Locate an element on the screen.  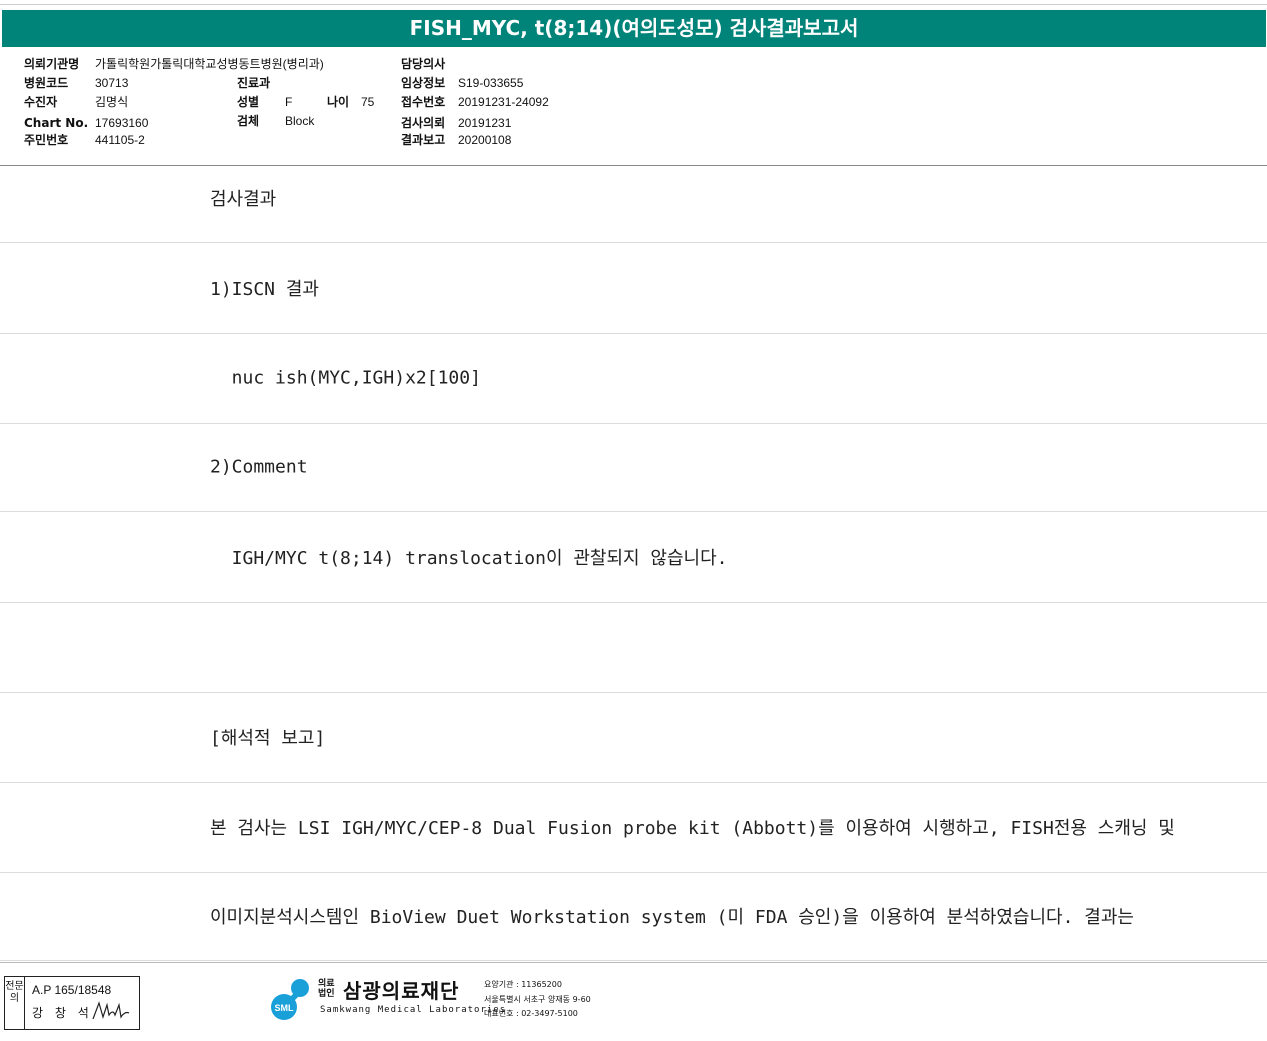
row-text: 검사결과 is located at coordinates (243, 199).